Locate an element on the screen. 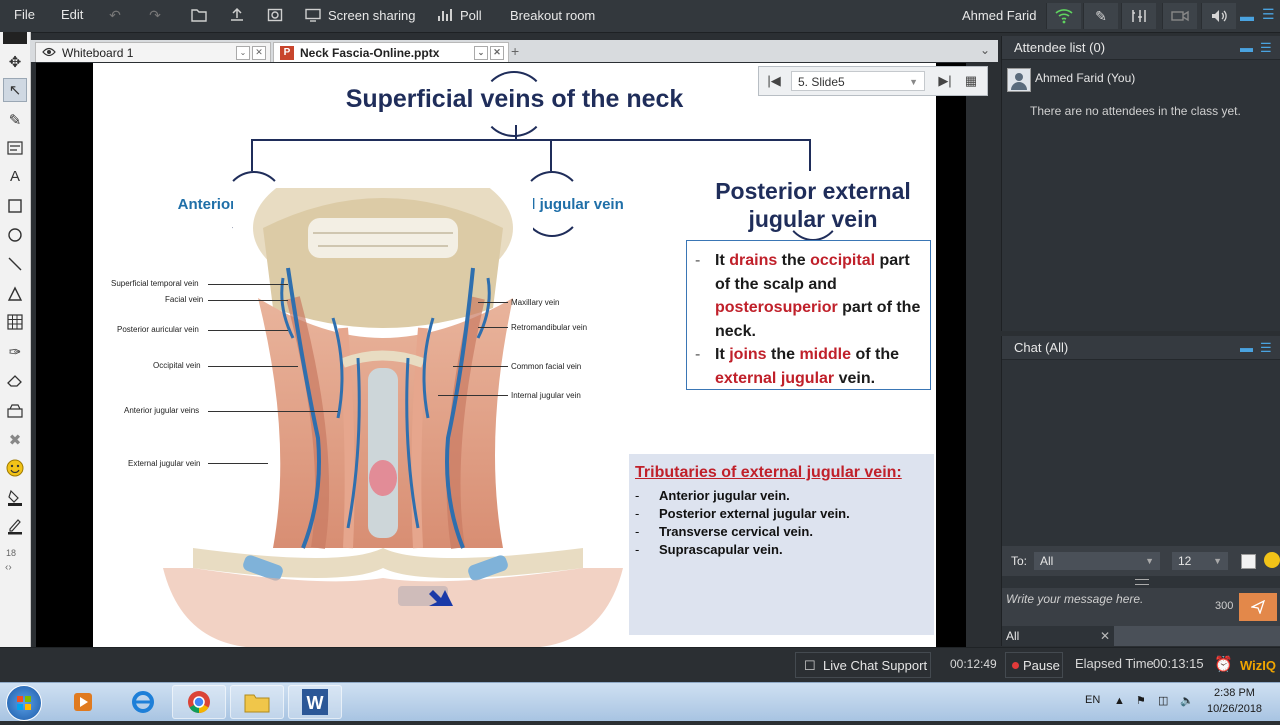 The height and width of the screenshot is (725, 1280). last-slide-icon: ▶| is located at coordinates (945, 81).